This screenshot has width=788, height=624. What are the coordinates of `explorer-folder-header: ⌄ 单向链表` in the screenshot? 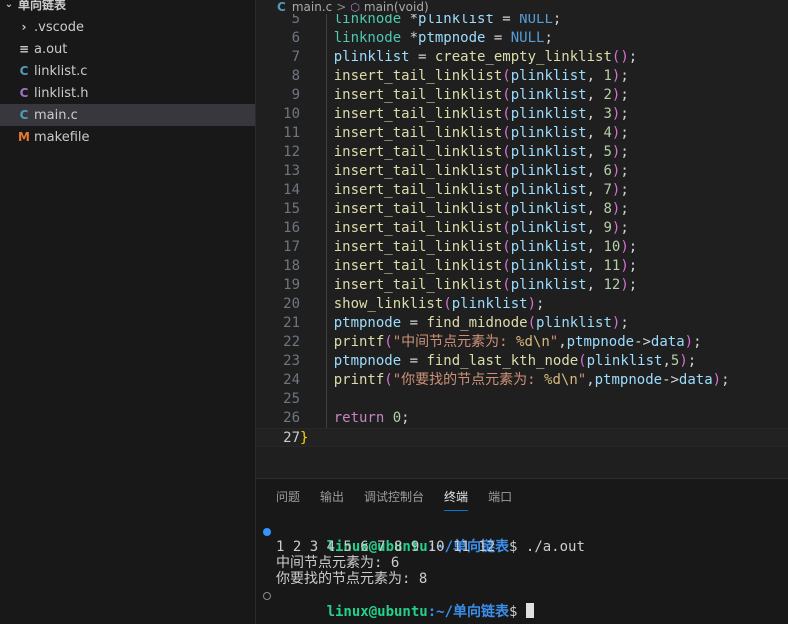 It's located at (127, 7).